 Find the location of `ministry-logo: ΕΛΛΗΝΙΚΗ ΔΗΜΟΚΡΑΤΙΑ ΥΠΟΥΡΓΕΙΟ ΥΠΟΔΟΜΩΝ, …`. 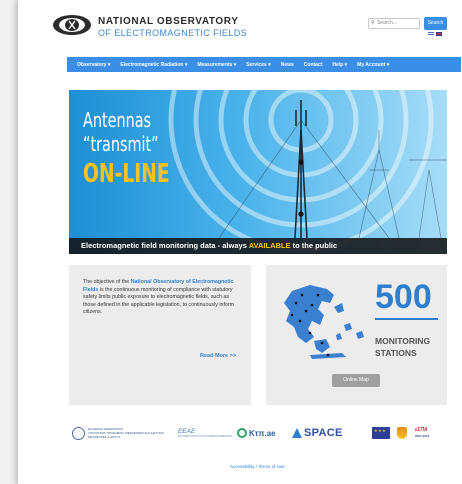

ministry-logo: ΕΛΛΗΝΙΚΗ ΔΗΜΟΚΡΑΤΙΑ ΥΠΟΥΡΓΕΙΟ ΥΠΟΔΟΜΩΝ, … is located at coordinates (118, 433).